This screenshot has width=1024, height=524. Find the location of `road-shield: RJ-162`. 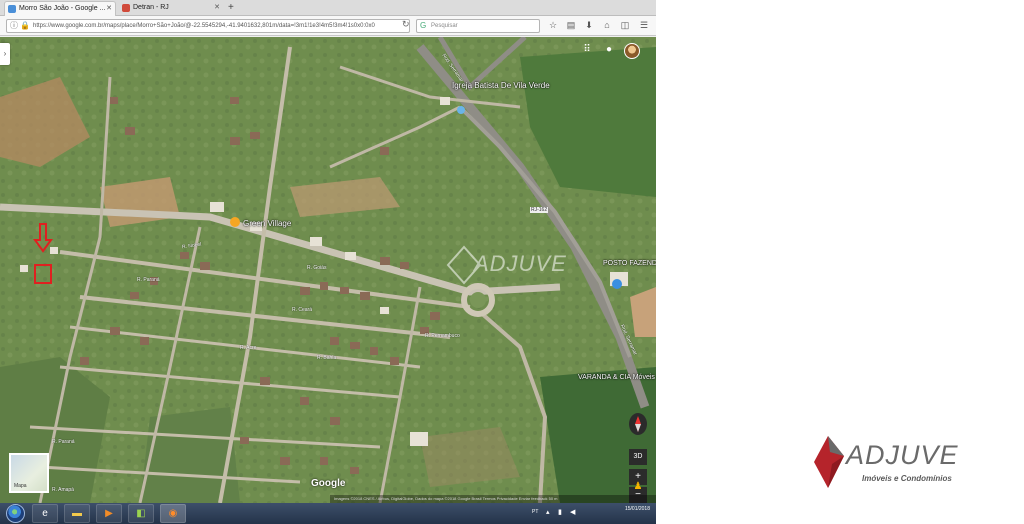

road-shield: RJ-162 is located at coordinates (539, 210).